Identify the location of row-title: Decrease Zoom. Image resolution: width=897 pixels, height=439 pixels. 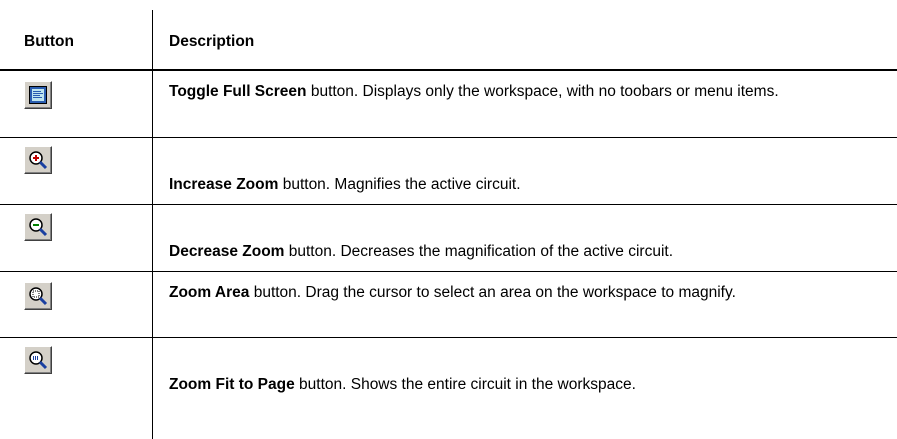
(227, 251).